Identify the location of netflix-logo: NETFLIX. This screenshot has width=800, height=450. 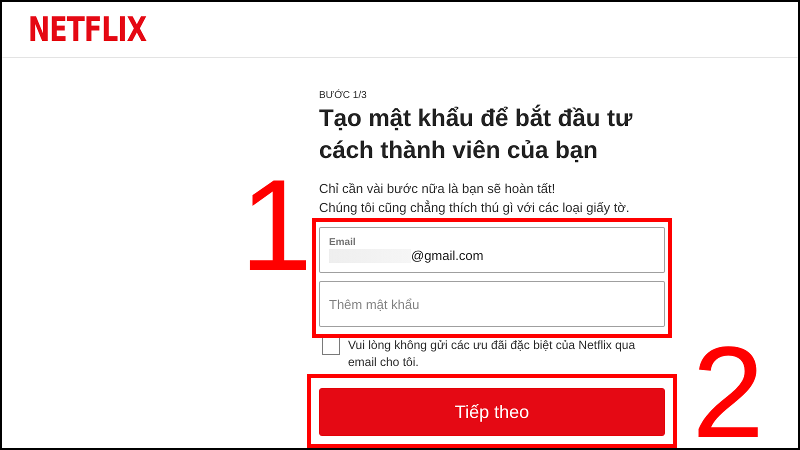
(87, 30).